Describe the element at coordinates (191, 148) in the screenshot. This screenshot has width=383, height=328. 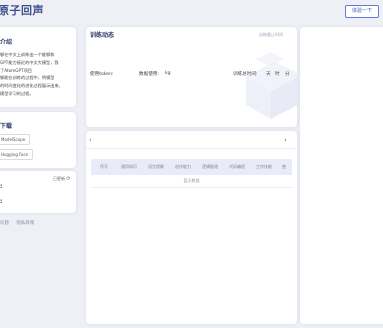
I see `panel-divider` at that location.